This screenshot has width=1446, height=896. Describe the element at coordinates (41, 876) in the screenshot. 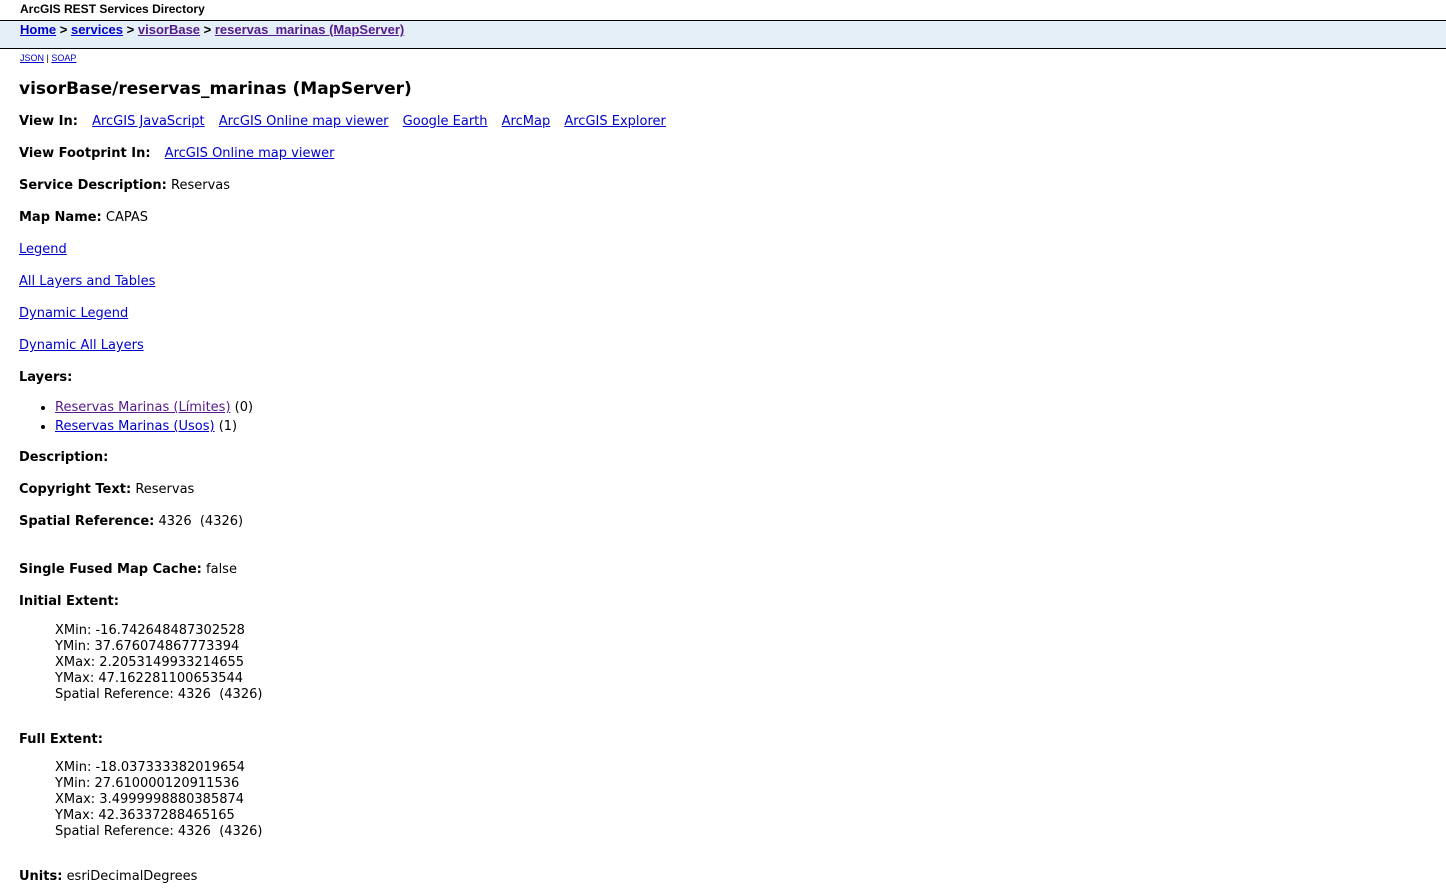

I see `units-label: Units:` at that location.